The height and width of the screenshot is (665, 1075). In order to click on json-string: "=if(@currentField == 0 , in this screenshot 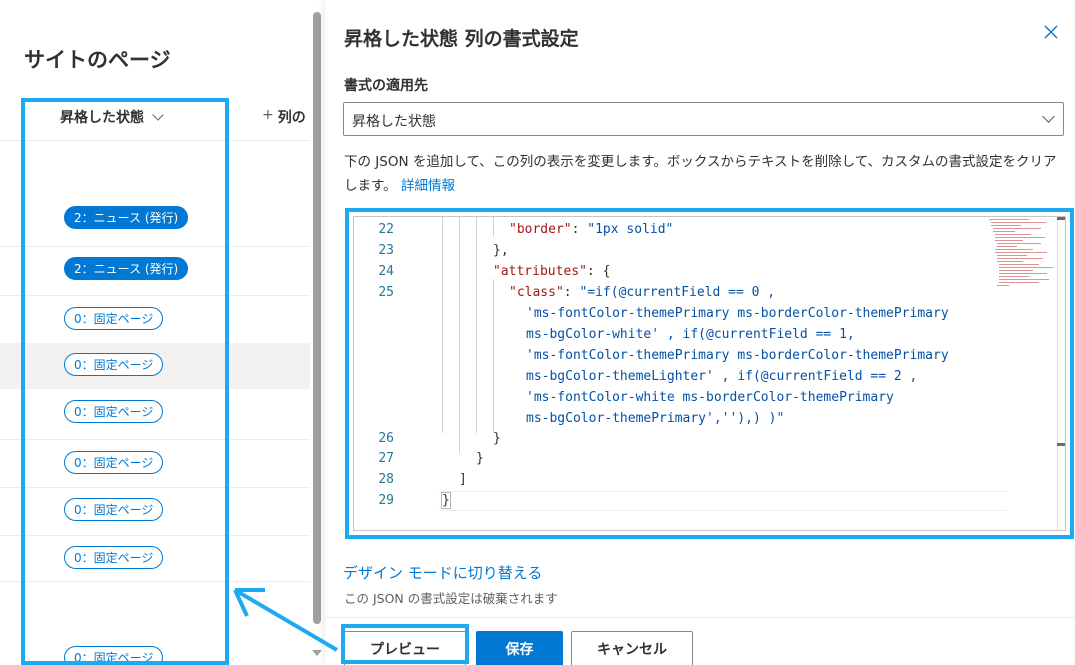, I will do `click(677, 292)`.